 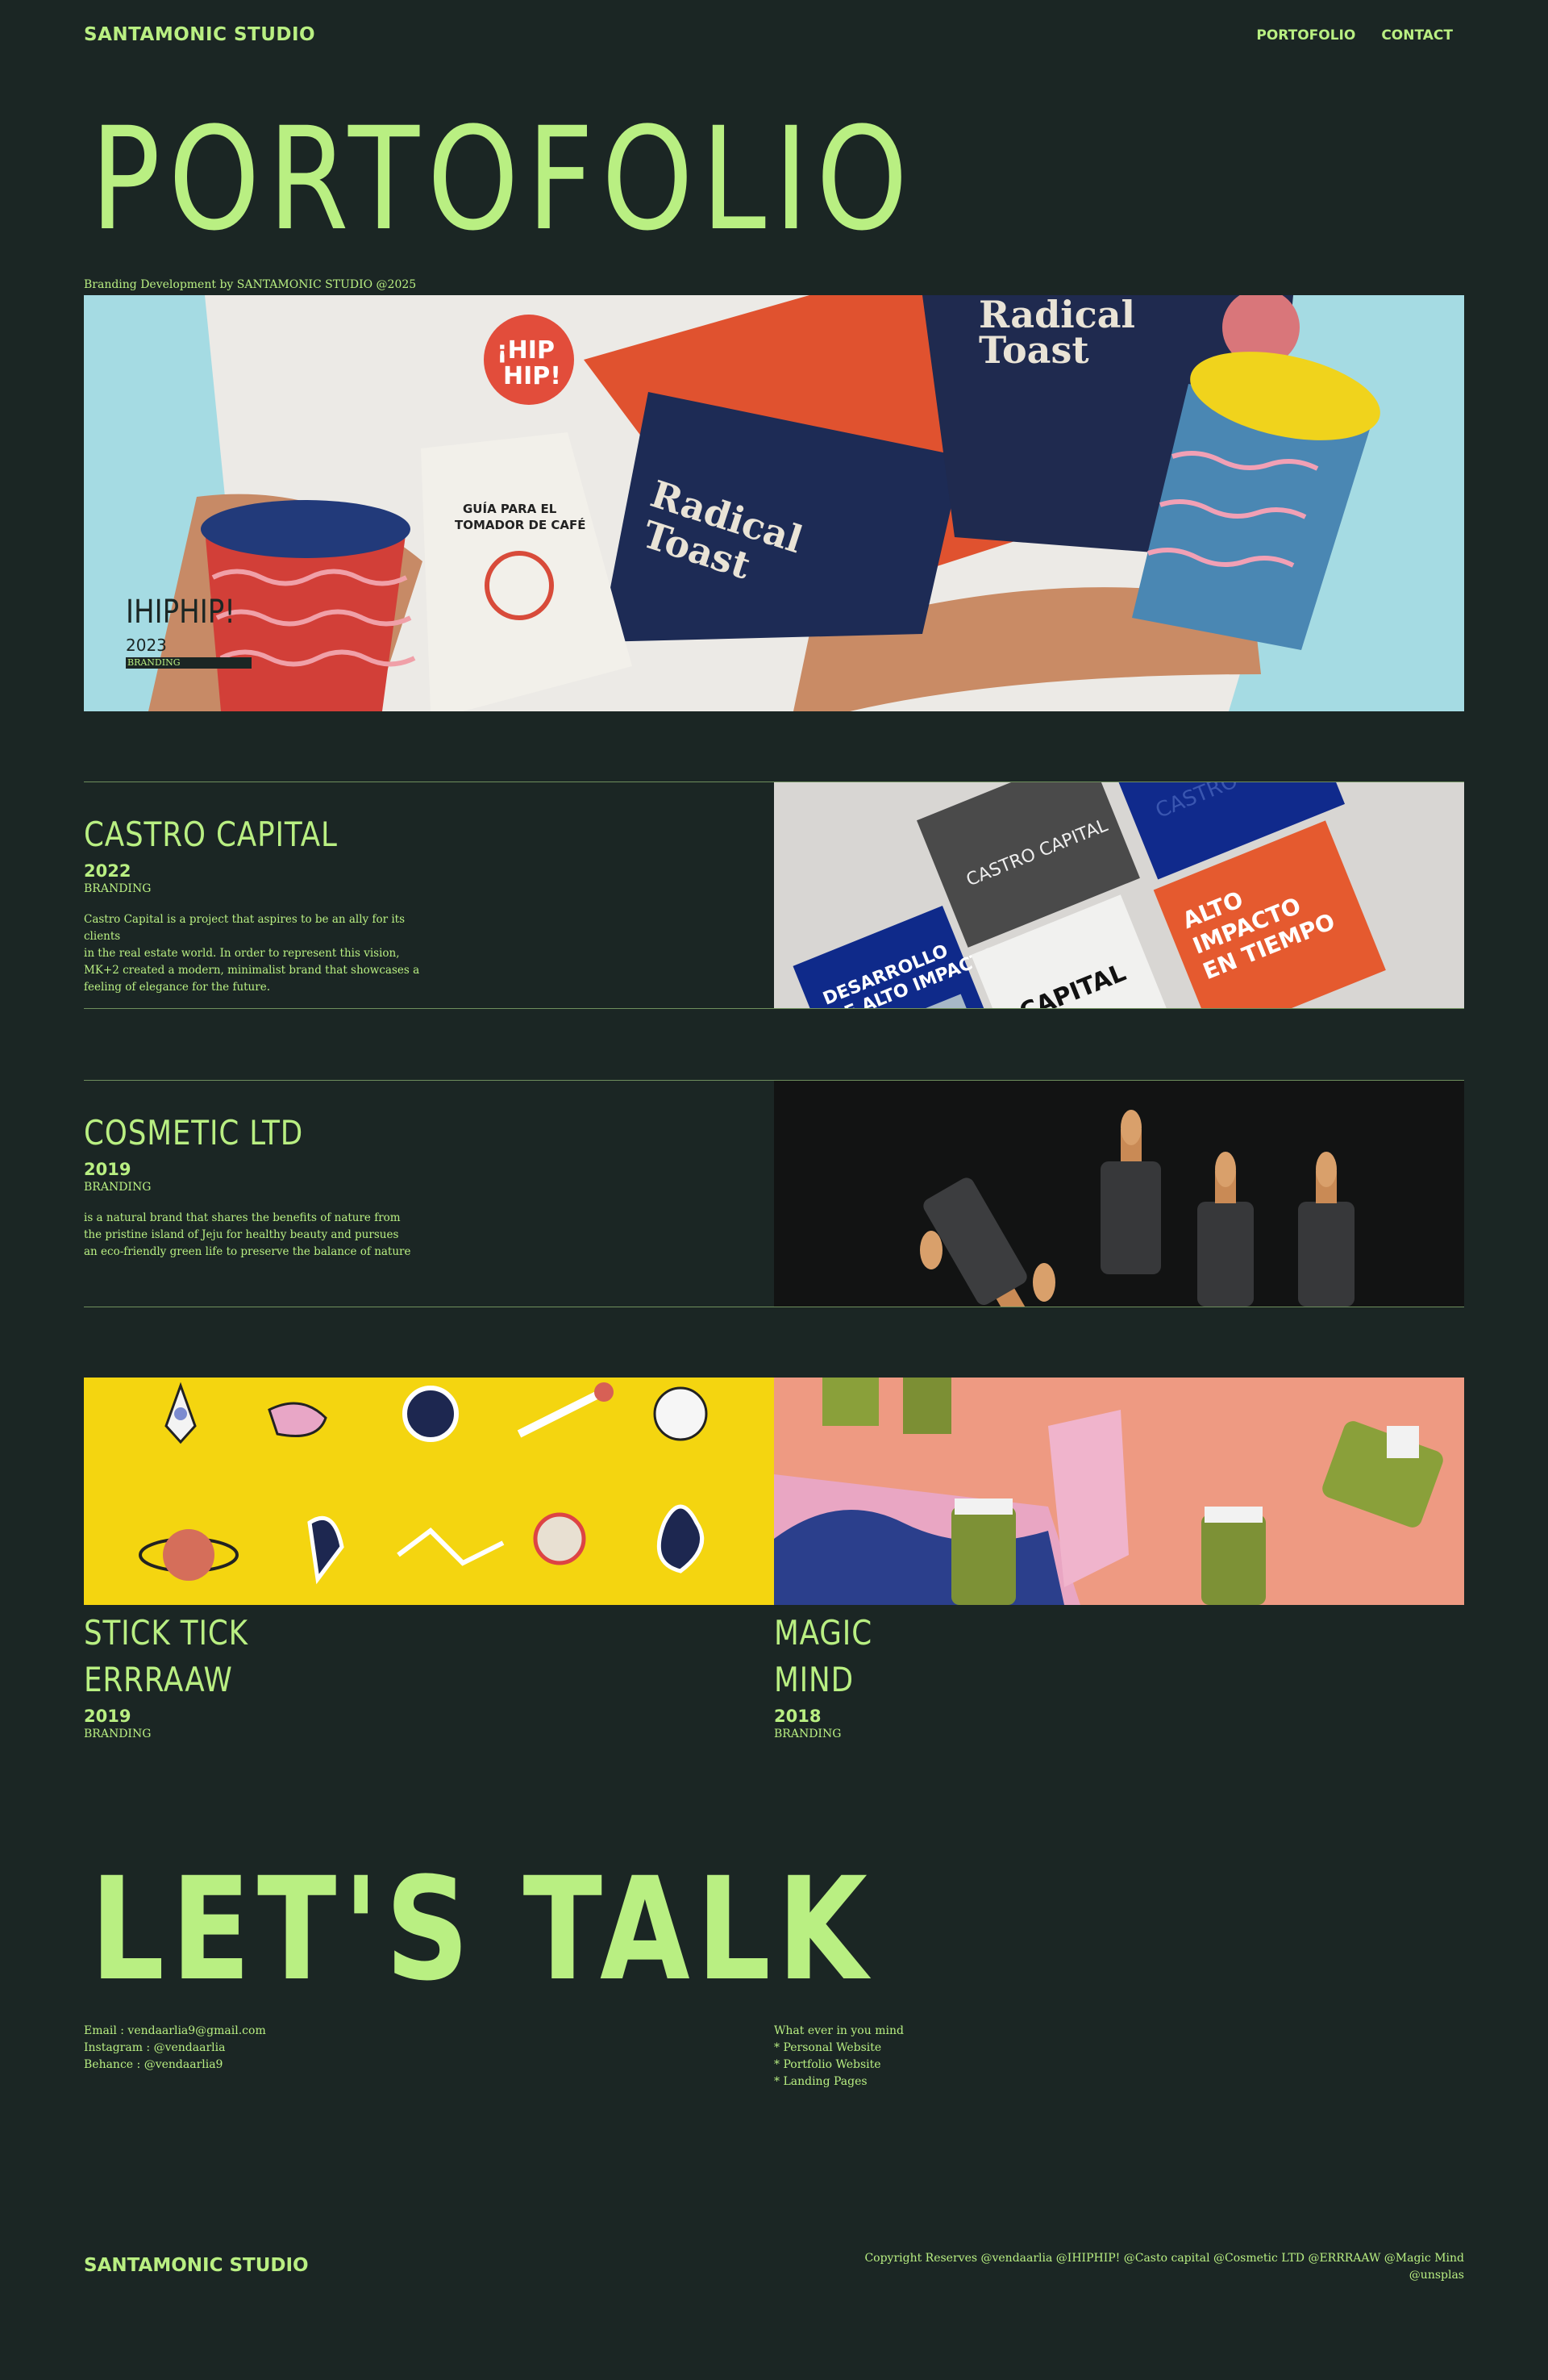 I want to click on featured-project-title: IHIPHIP!, so click(x=180, y=612).